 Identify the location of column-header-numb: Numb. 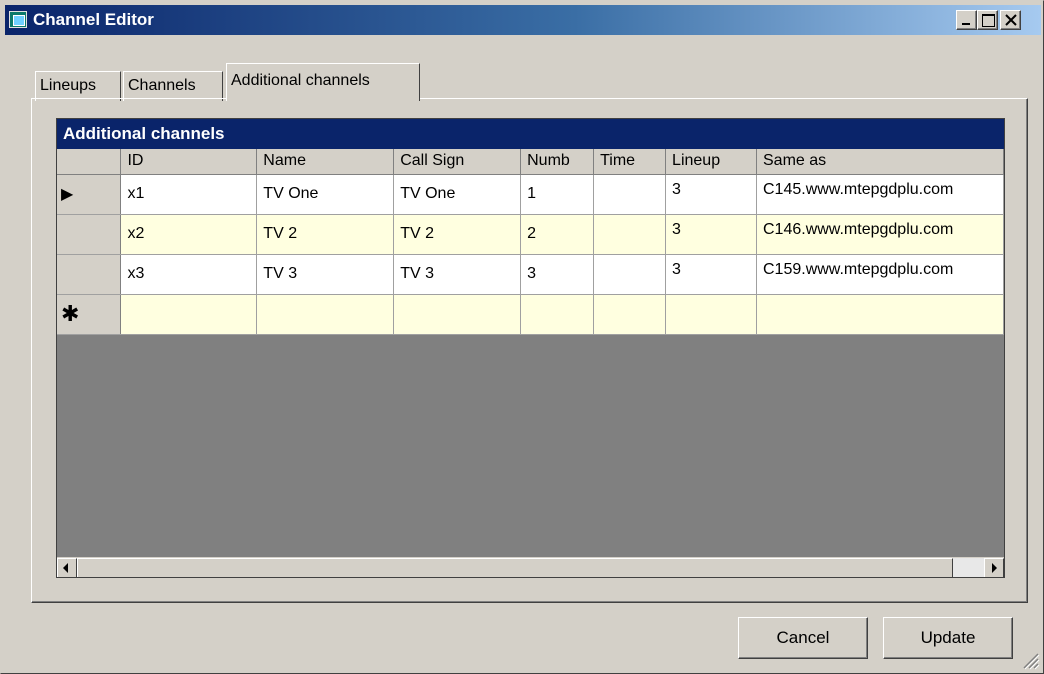
(557, 162).